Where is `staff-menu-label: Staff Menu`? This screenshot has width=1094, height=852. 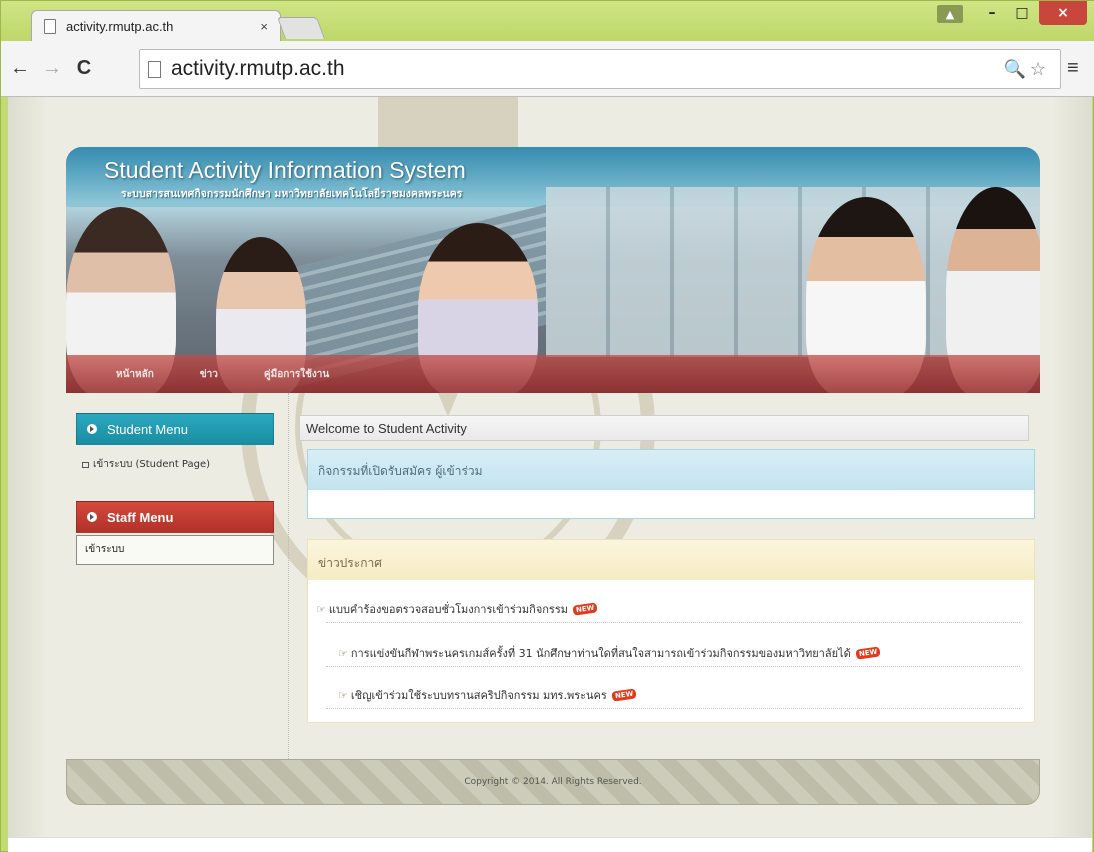 staff-menu-label: Staff Menu is located at coordinates (140, 517).